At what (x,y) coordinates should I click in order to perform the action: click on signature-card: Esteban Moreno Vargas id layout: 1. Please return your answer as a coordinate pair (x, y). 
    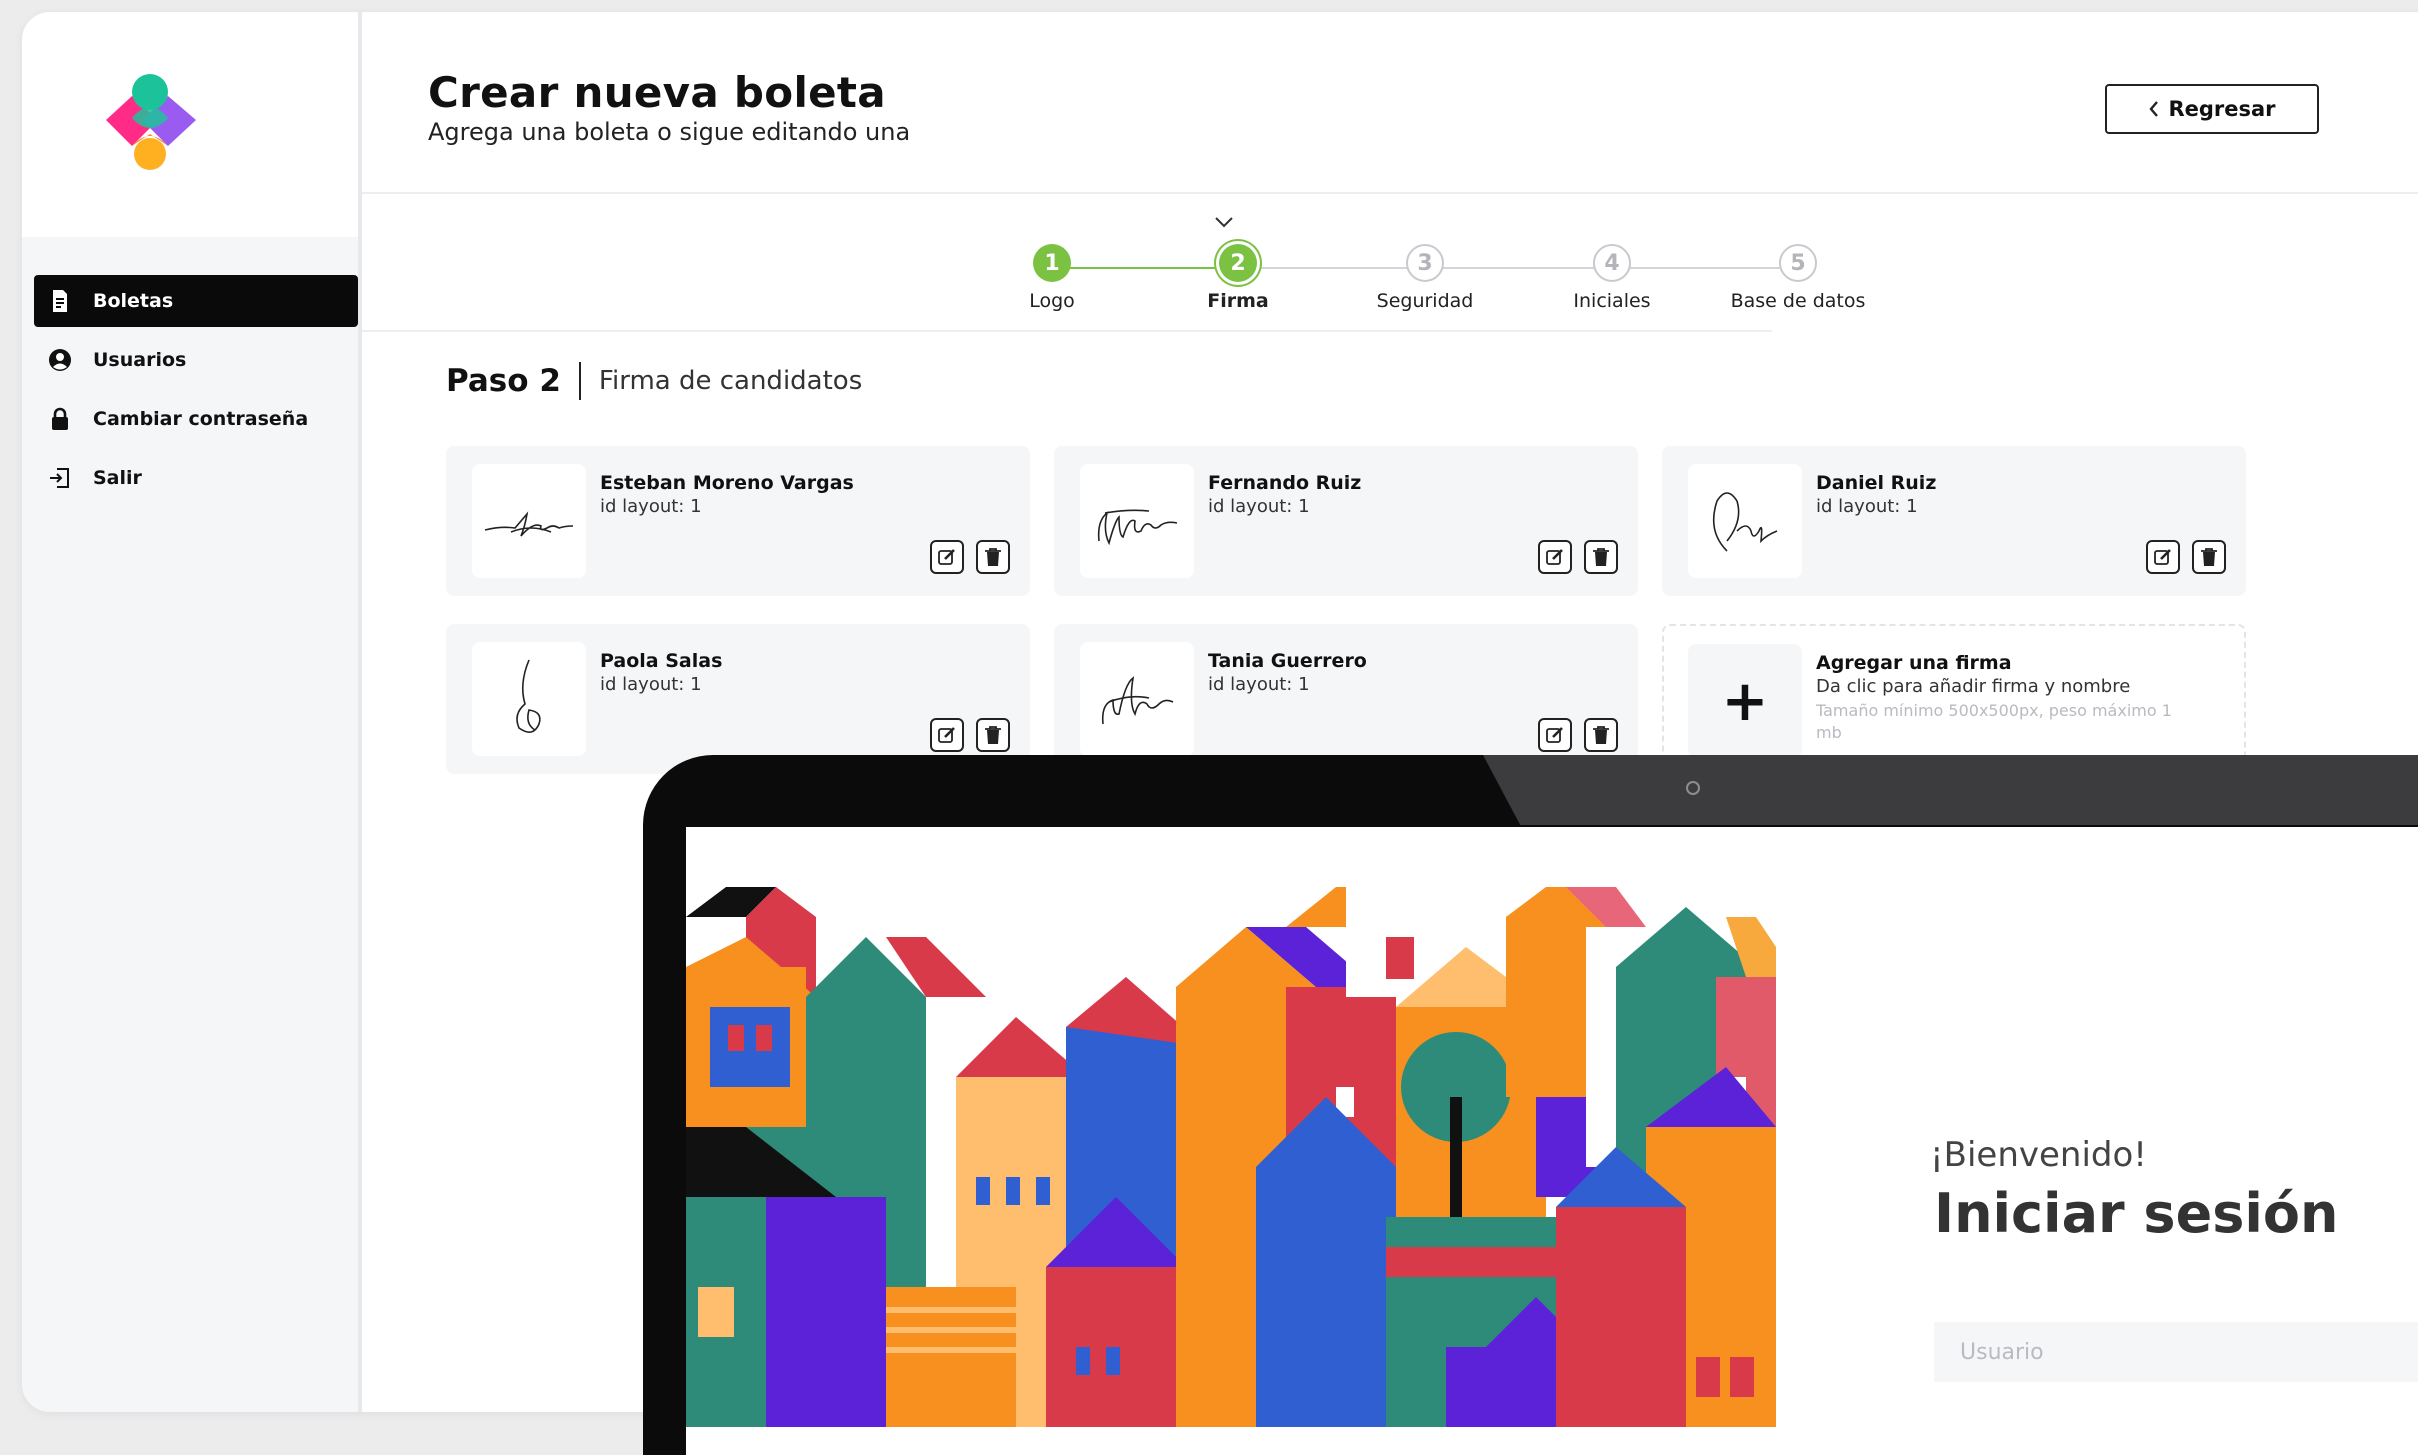
    Looking at the image, I should click on (738, 521).